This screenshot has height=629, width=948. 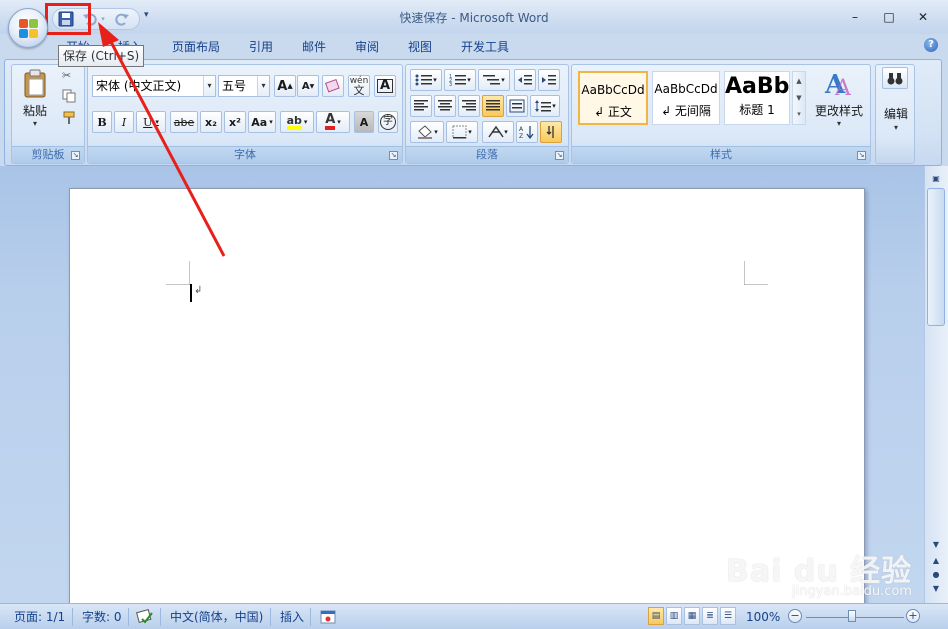 What do you see at coordinates (124, 122) in the screenshot?
I see `italic-button: I` at bounding box center [124, 122].